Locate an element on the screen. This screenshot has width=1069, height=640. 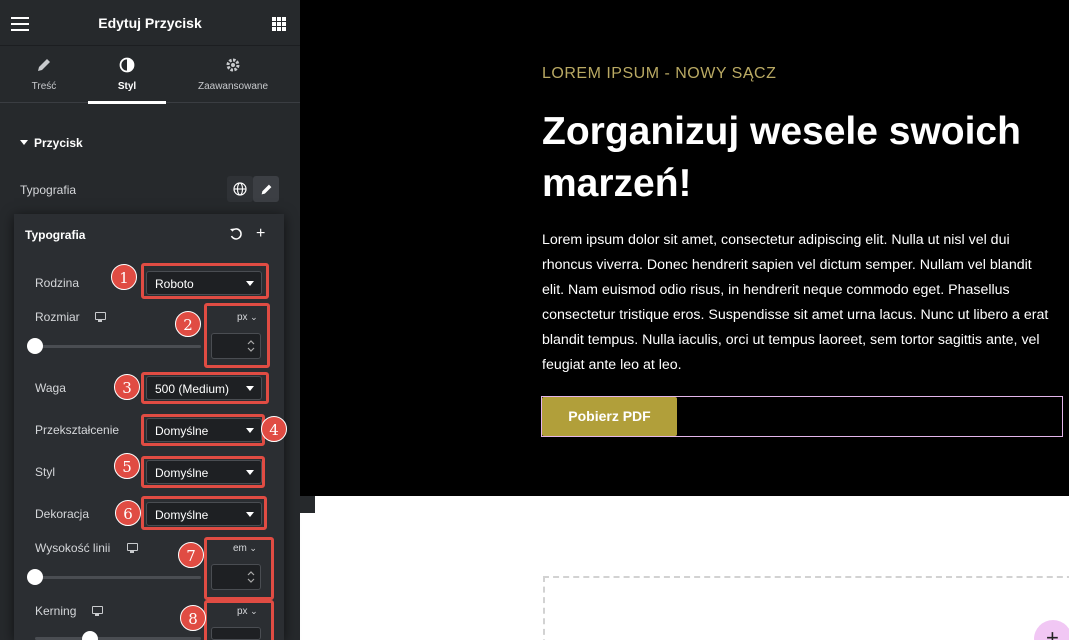
font-weight-select: 500 (Medium) is located at coordinates (204, 388).